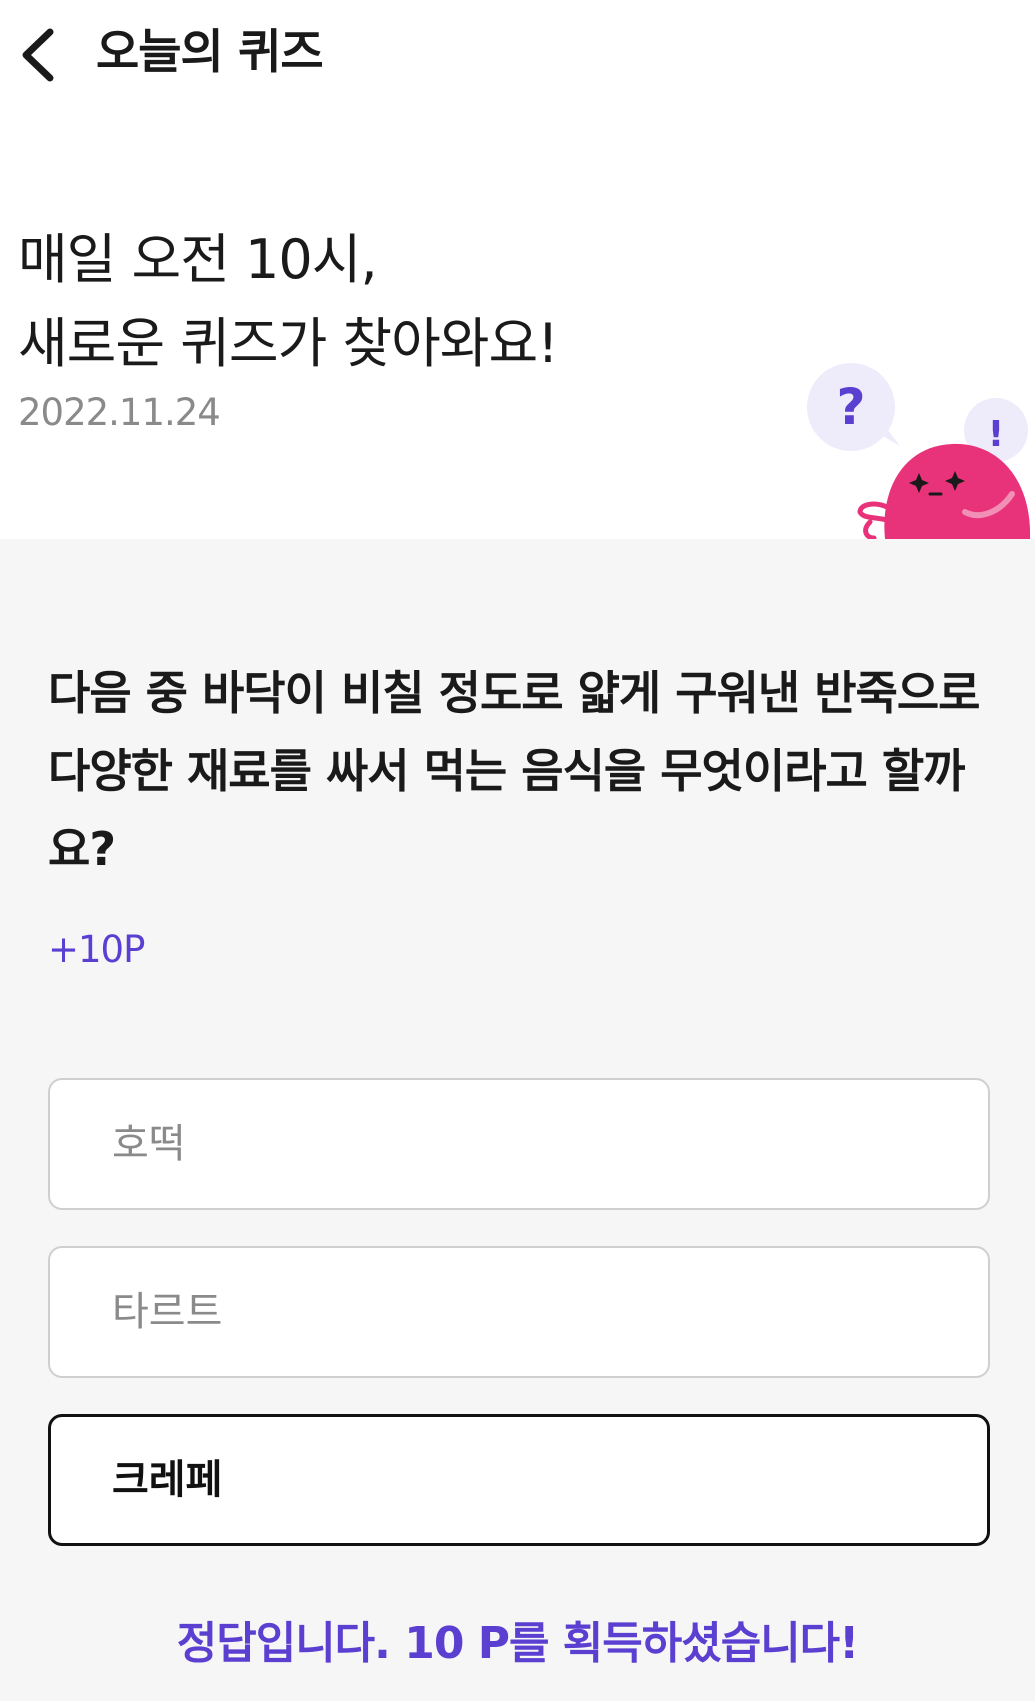 The width and height of the screenshot is (1035, 1701). What do you see at coordinates (38, 55) in the screenshot?
I see `chevron-left-icon` at bounding box center [38, 55].